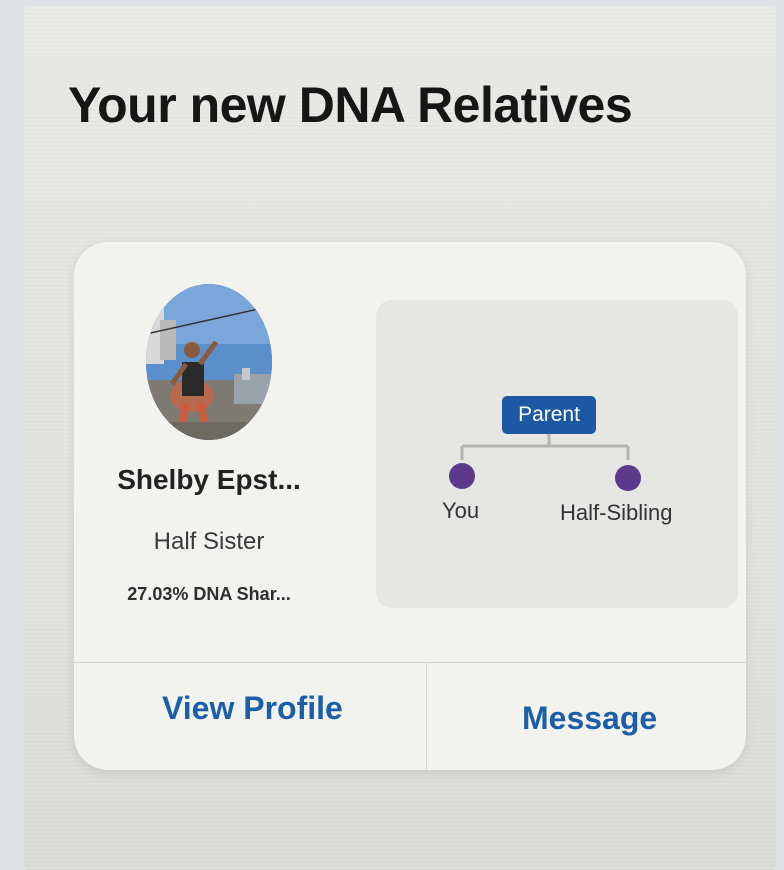 The image size is (784, 870). Describe the element at coordinates (350, 105) in the screenshot. I see `page-title: Your new DNA Relatives` at that location.